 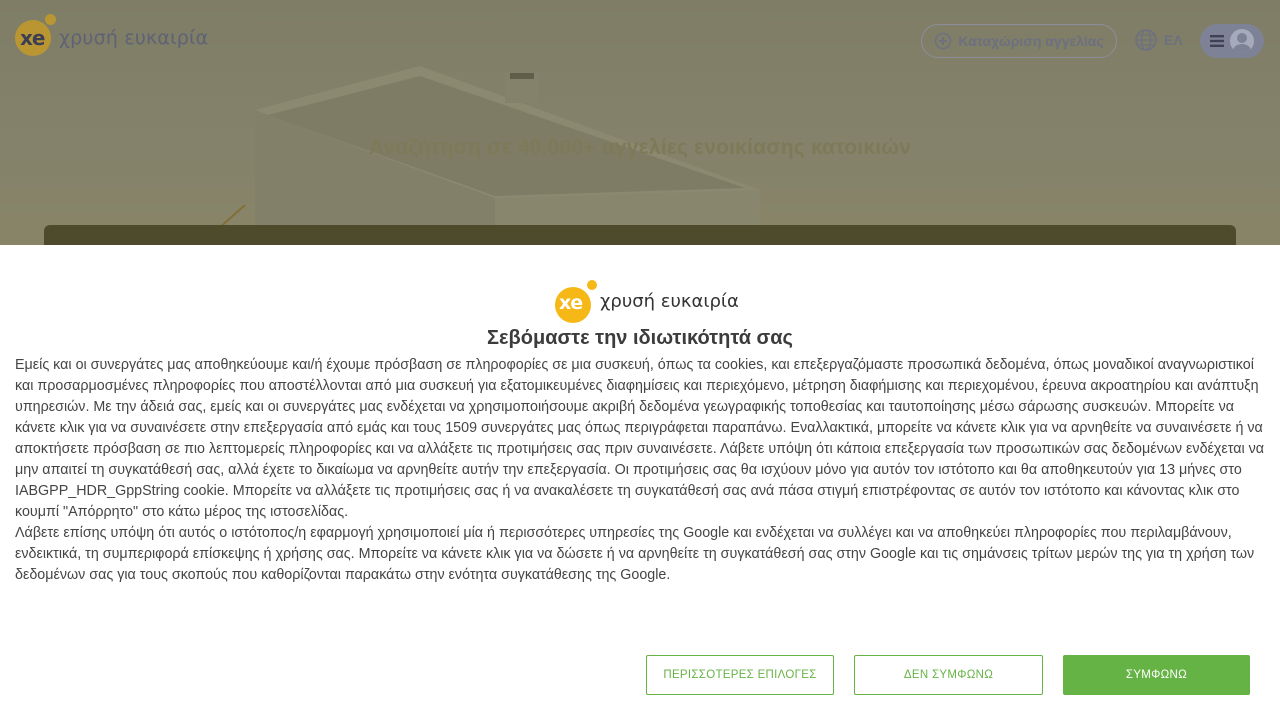 What do you see at coordinates (1242, 41) in the screenshot?
I see `user-avatar-icon` at bounding box center [1242, 41].